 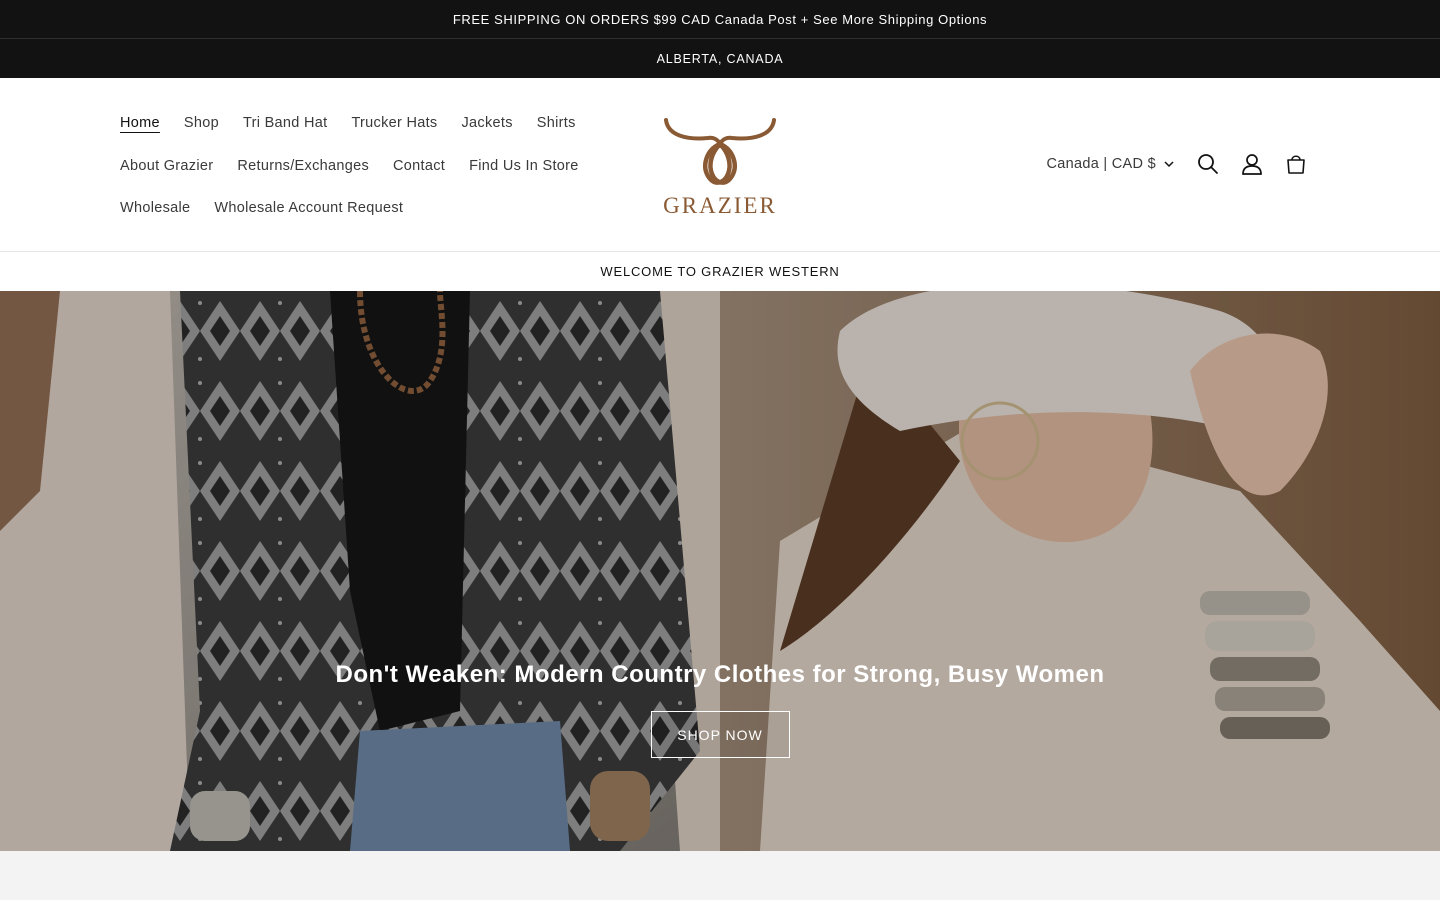 What do you see at coordinates (166, 166) in the screenshot?
I see `nav-item-about-grazier: About Grazier` at bounding box center [166, 166].